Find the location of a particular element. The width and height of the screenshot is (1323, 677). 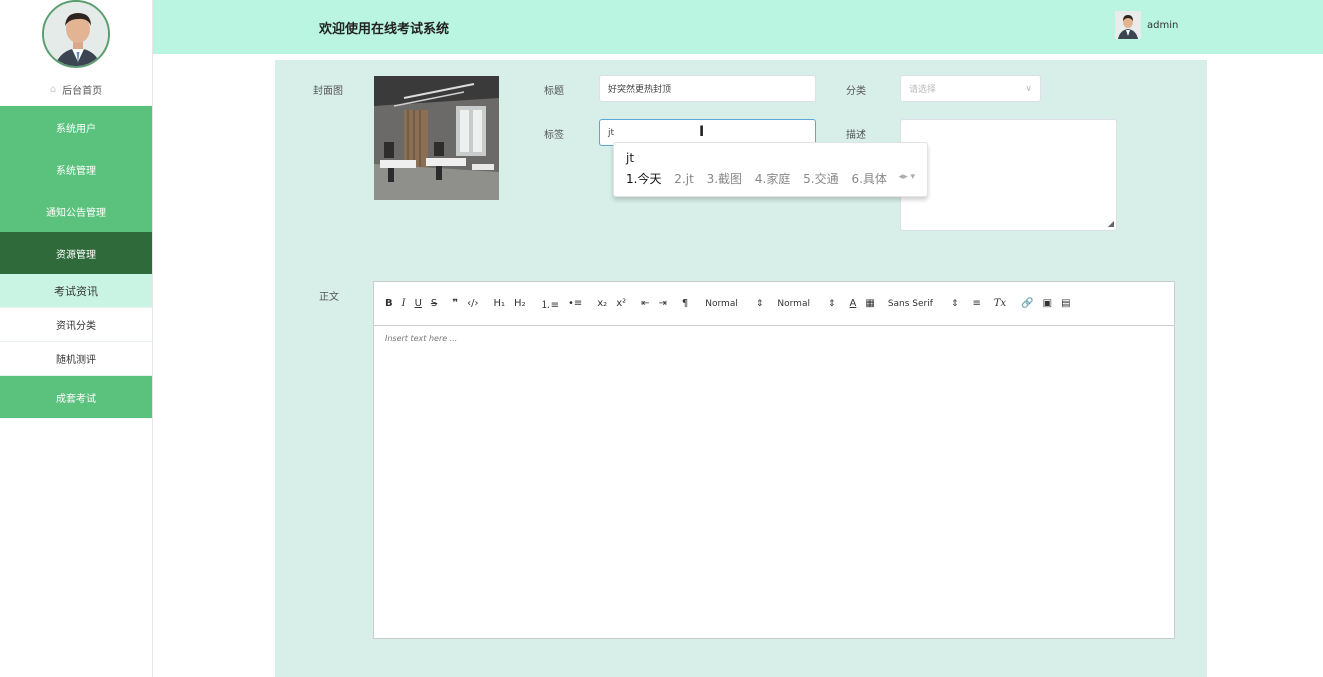

body-label: 正文 is located at coordinates (329, 297).